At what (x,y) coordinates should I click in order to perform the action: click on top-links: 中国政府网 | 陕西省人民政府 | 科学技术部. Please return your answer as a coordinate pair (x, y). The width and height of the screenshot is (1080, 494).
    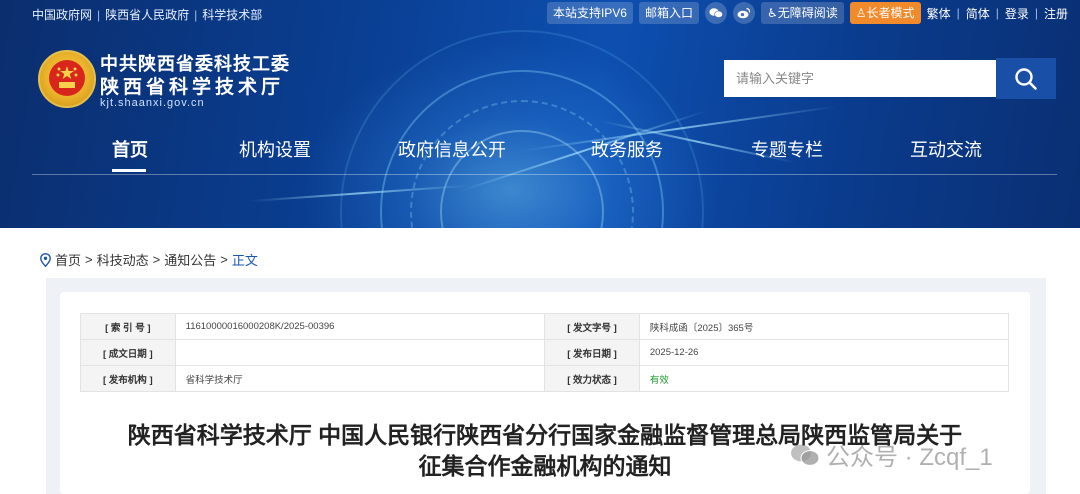
    Looking at the image, I should click on (147, 14).